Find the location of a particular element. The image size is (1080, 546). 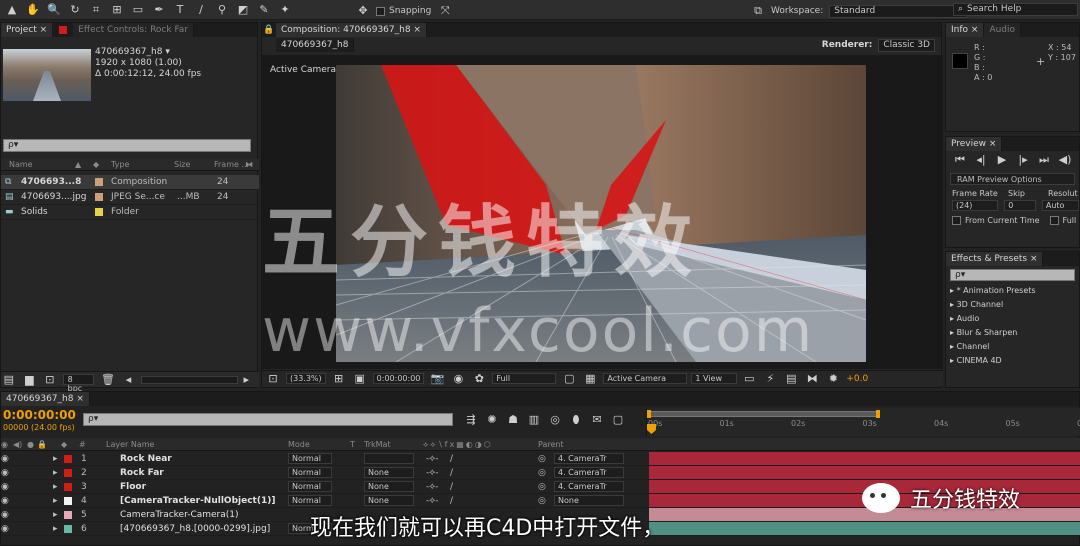

layer-name: Rock Far is located at coordinates (142, 473).